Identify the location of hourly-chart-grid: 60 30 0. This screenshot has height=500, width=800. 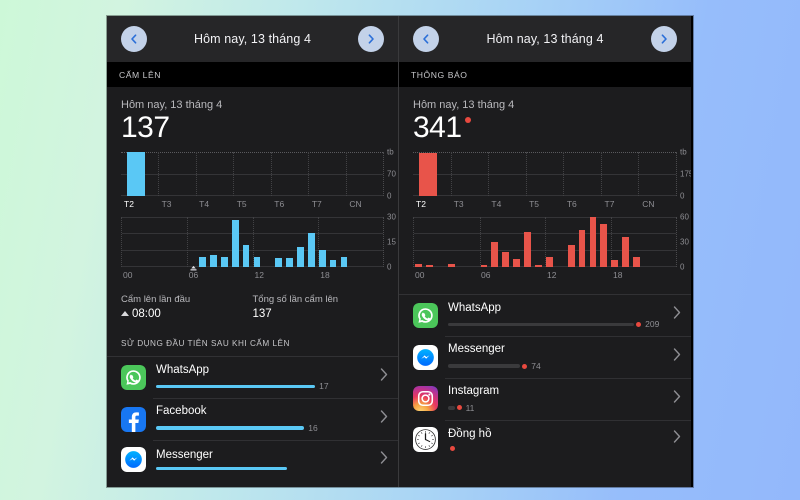
(551, 241).